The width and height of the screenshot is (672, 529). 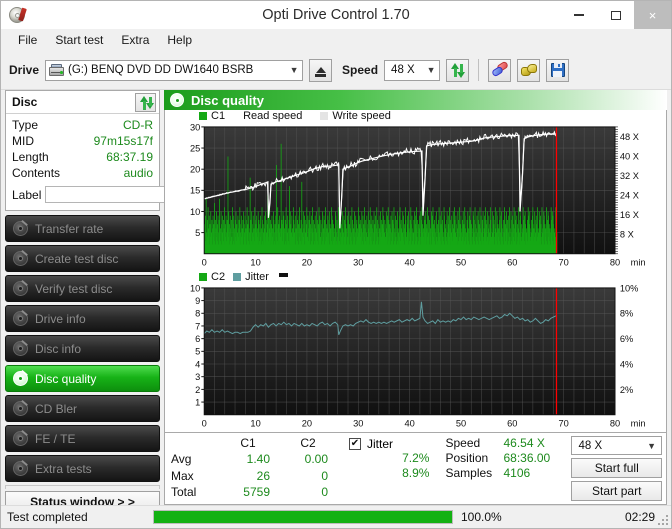 I want to click on svg-text: 4, so click(x=197, y=364).